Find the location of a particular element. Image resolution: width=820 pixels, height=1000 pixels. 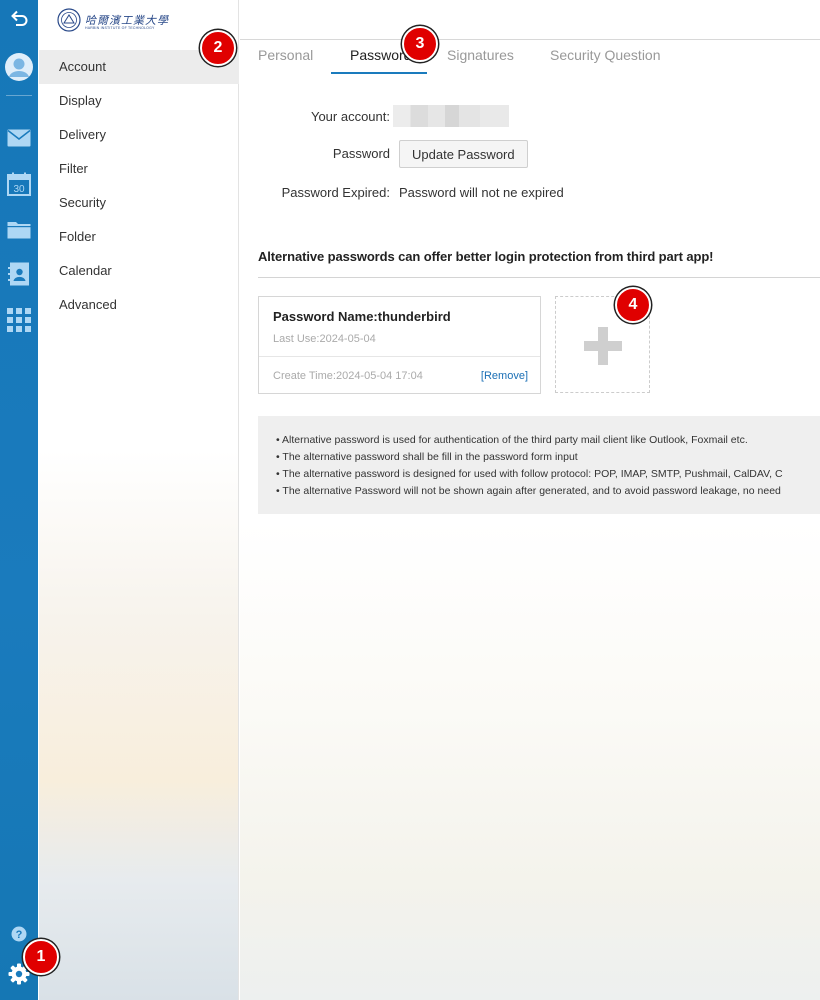

tab-personal: Personal is located at coordinates (285, 57).